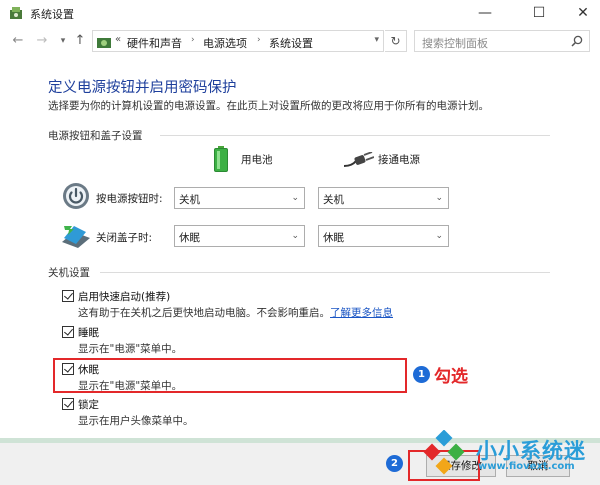 This screenshot has height=485, width=600. What do you see at coordinates (451, 377) in the screenshot?
I see `step-1-instruction: 勾选` at bounding box center [451, 377].